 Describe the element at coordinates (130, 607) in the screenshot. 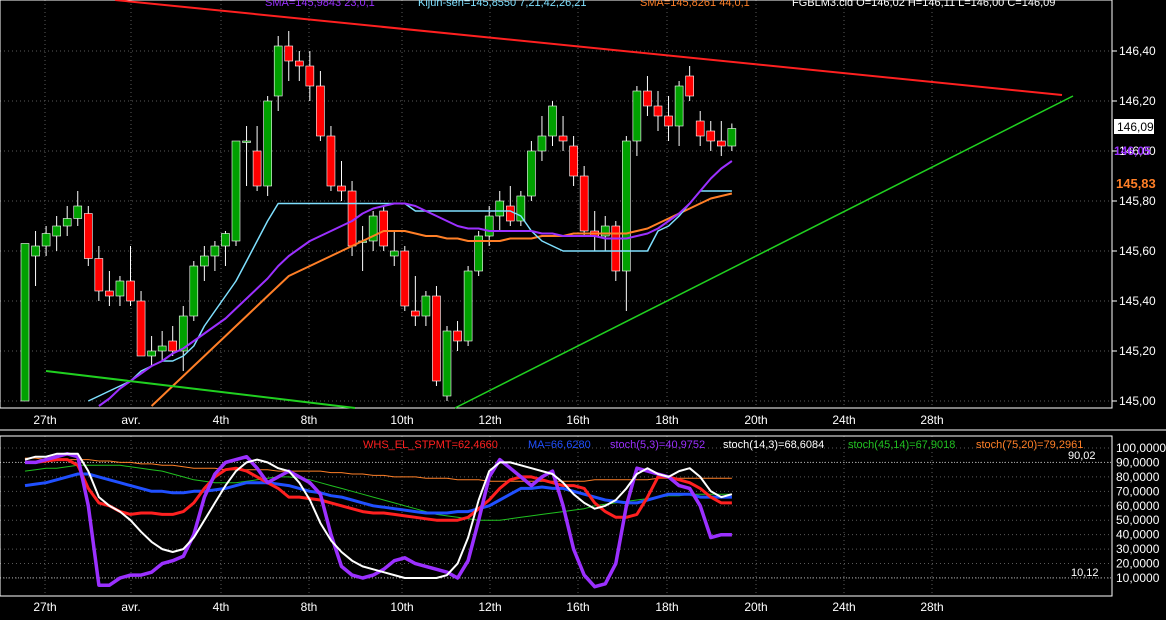

I see `x-tick-label-lower: avr.` at that location.